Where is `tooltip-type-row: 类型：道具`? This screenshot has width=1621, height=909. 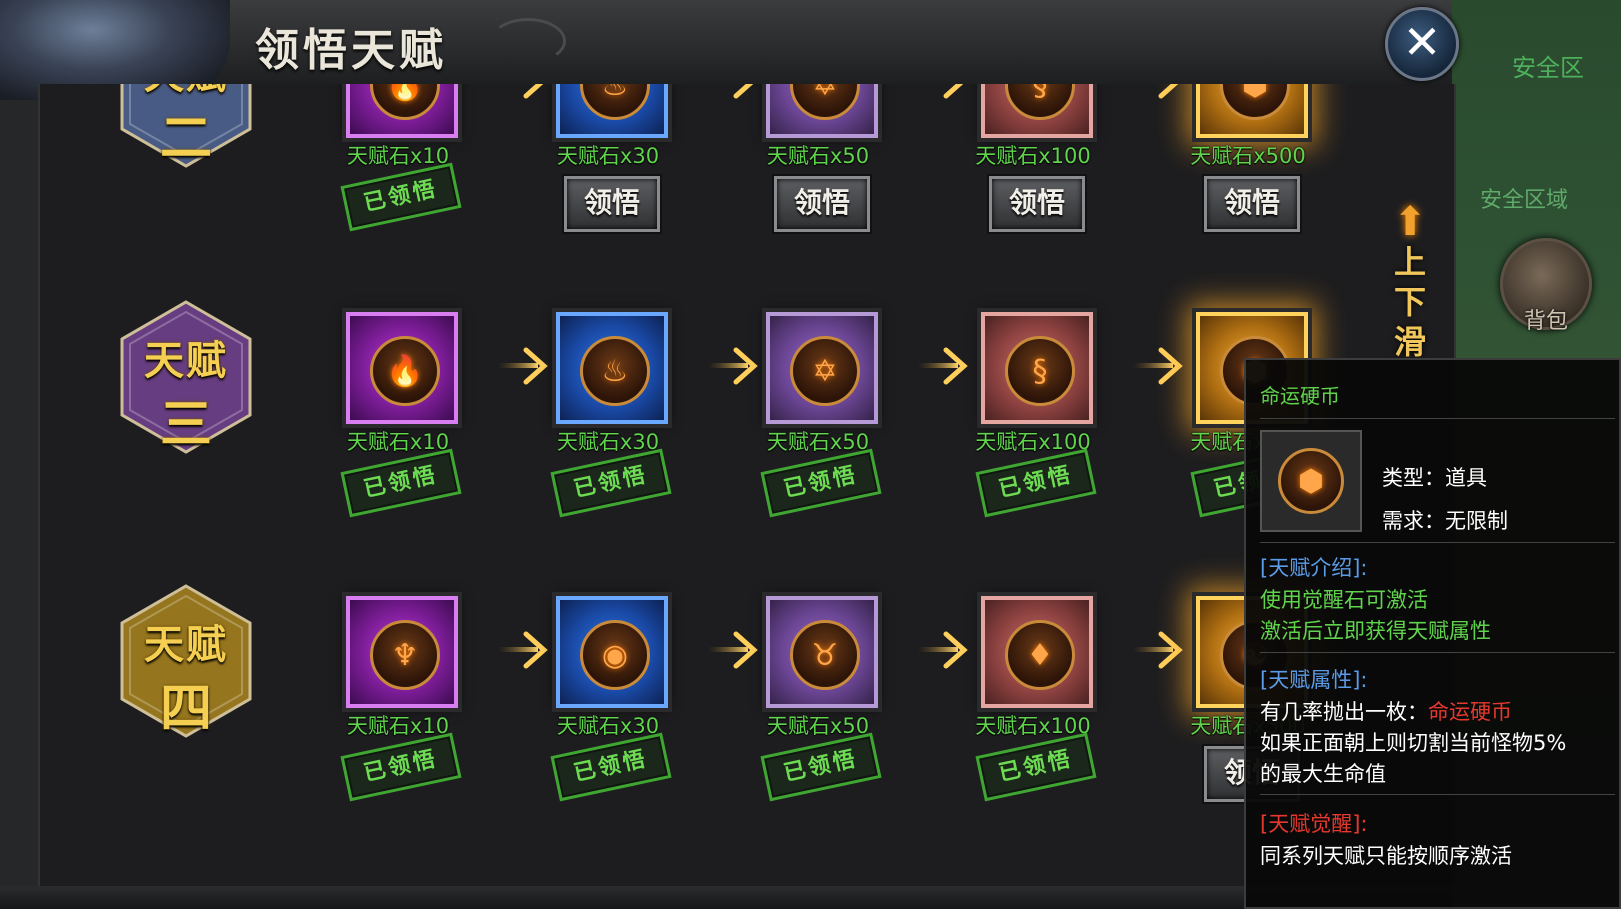 tooltip-type-row: 类型：道具 is located at coordinates (1434, 477).